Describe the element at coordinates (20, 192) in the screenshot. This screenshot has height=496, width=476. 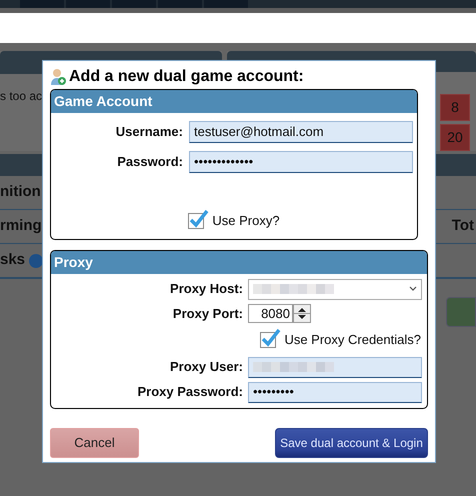
I see `row-label: nition` at that location.